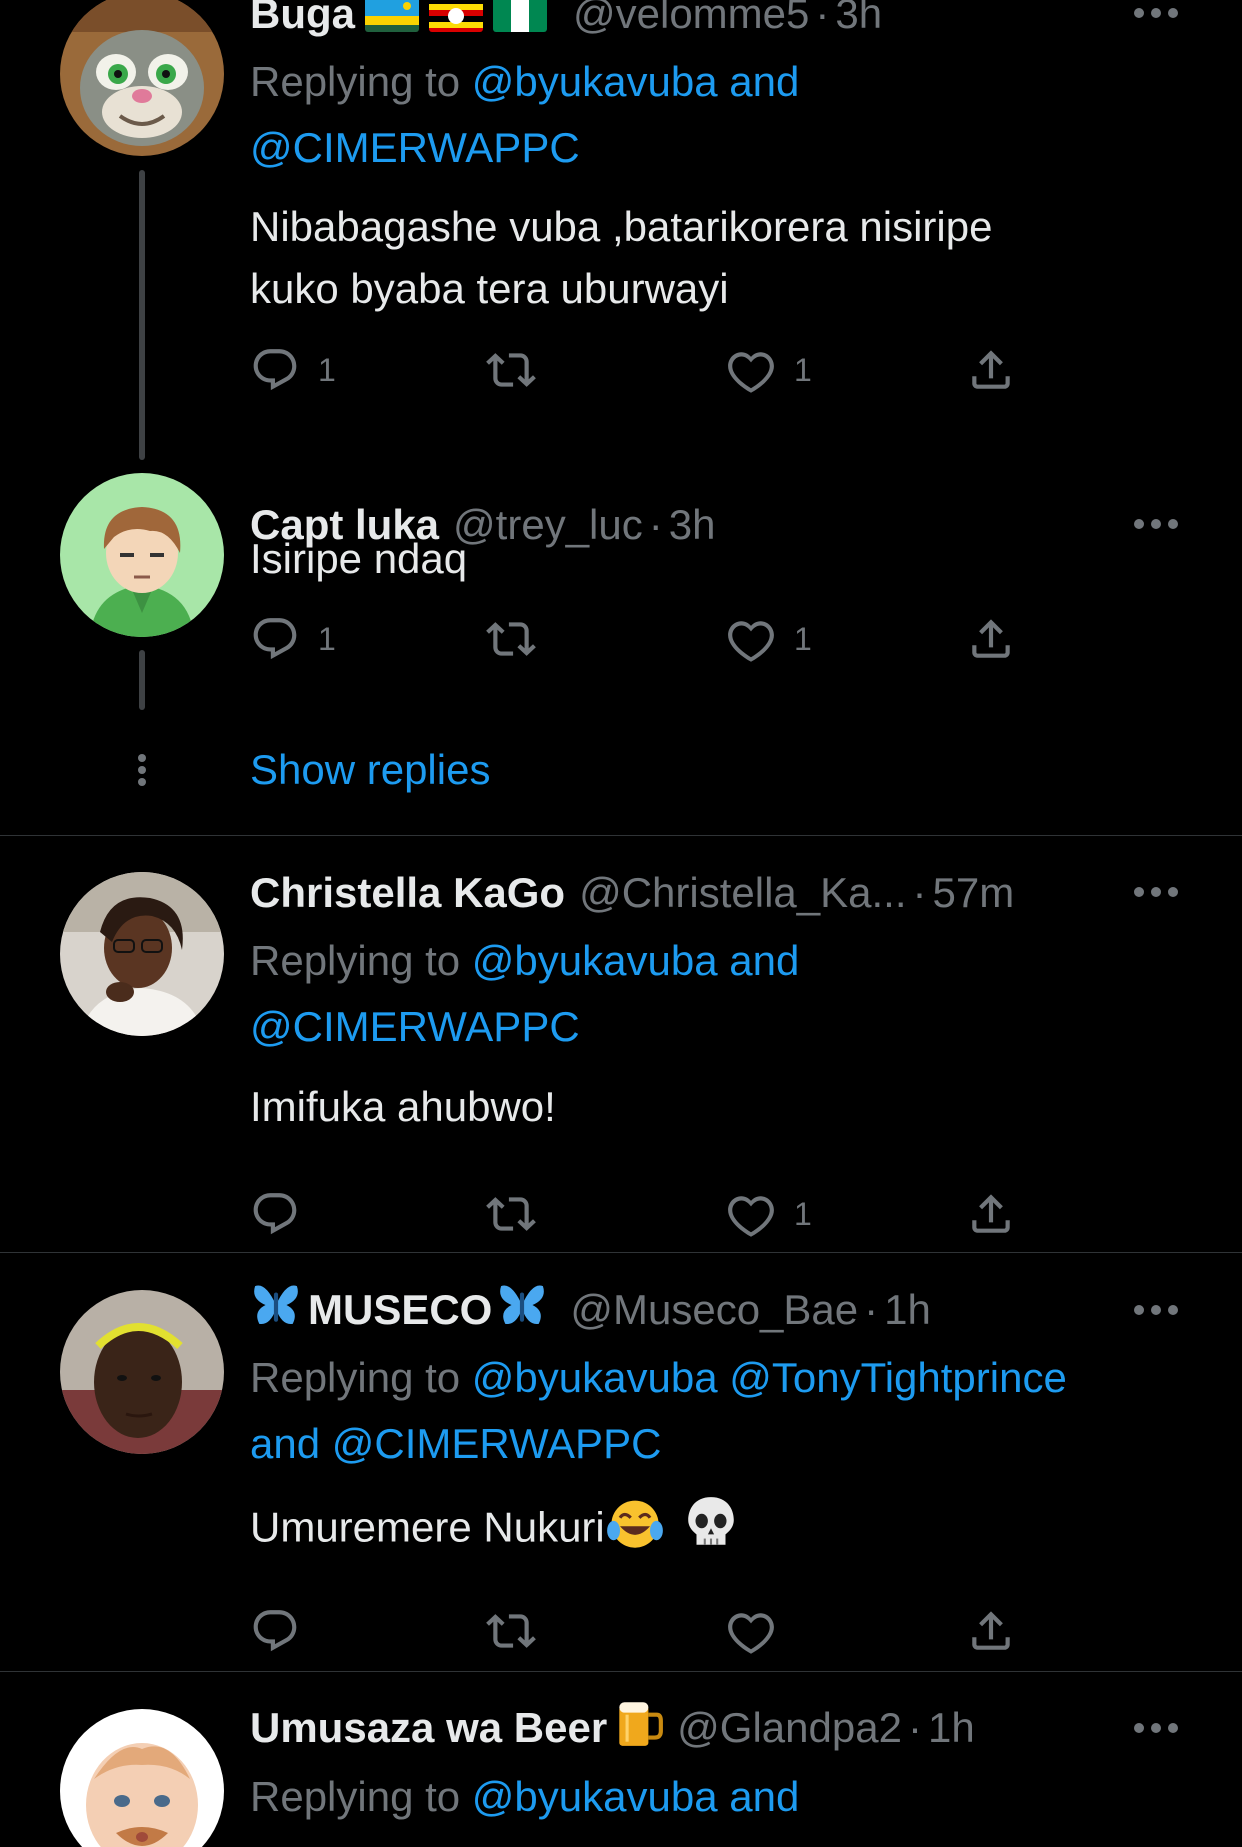 The image size is (1242, 1847). Describe the element at coordinates (302, 19) in the screenshot. I see `display-name: Buga` at that location.